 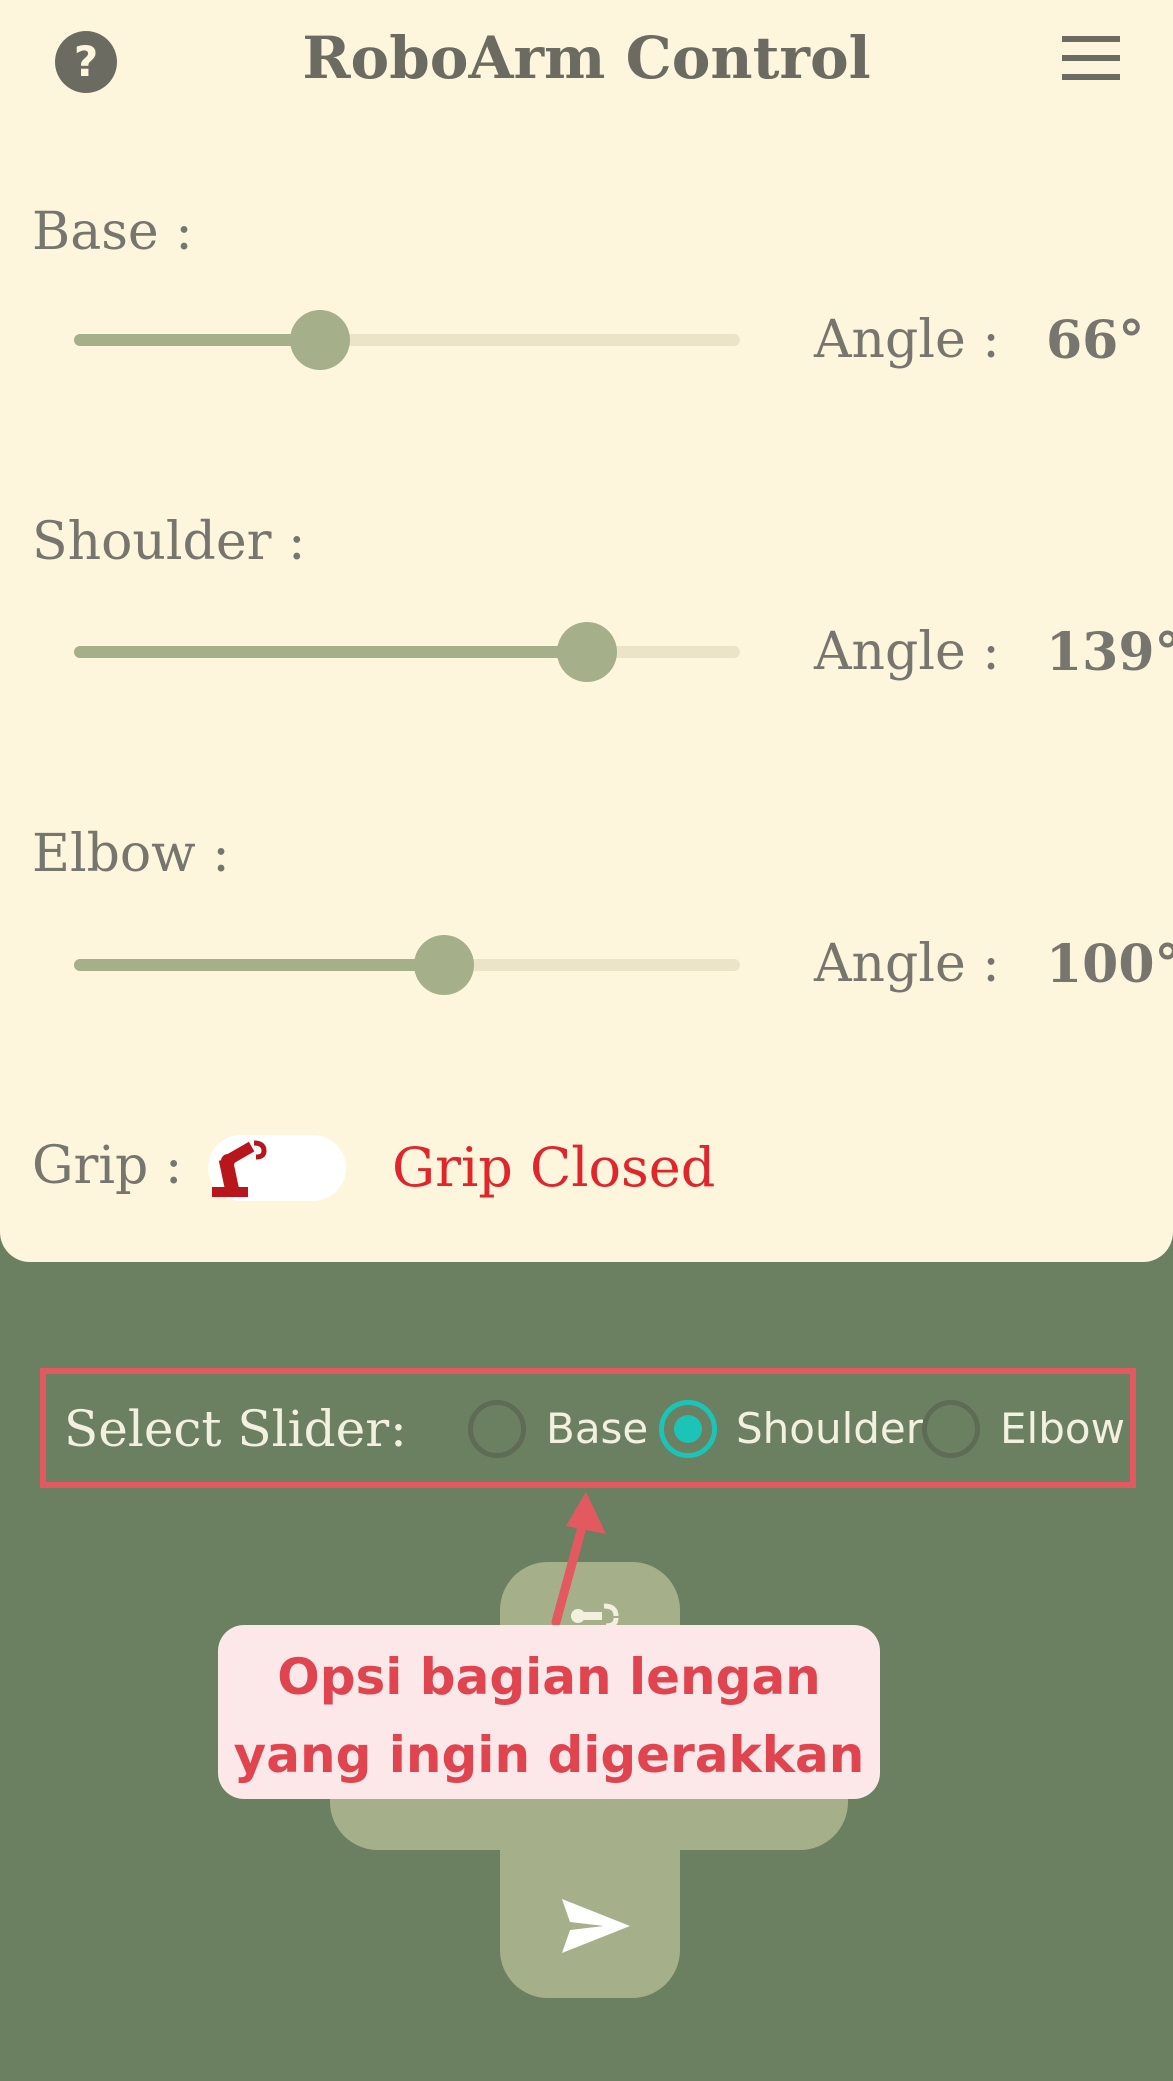 What do you see at coordinates (107, 1166) in the screenshot?
I see `grip-label: Grip :` at bounding box center [107, 1166].